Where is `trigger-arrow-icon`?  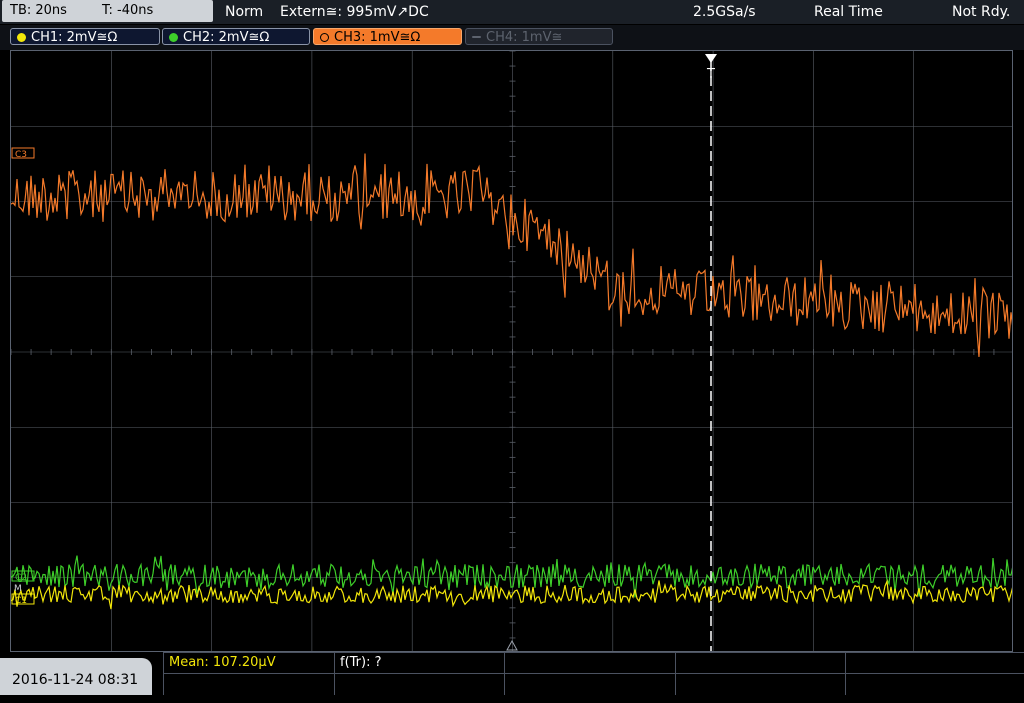 trigger-arrow-icon is located at coordinates (711, 58).